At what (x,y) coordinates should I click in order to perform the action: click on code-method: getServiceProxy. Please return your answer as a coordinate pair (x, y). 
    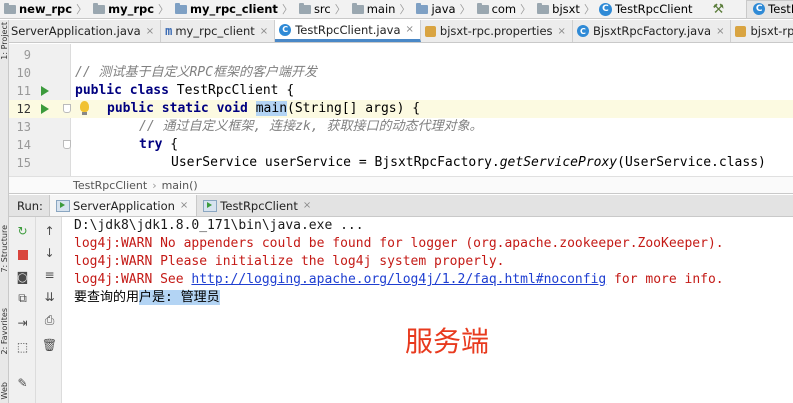
    Looking at the image, I should click on (558, 162).